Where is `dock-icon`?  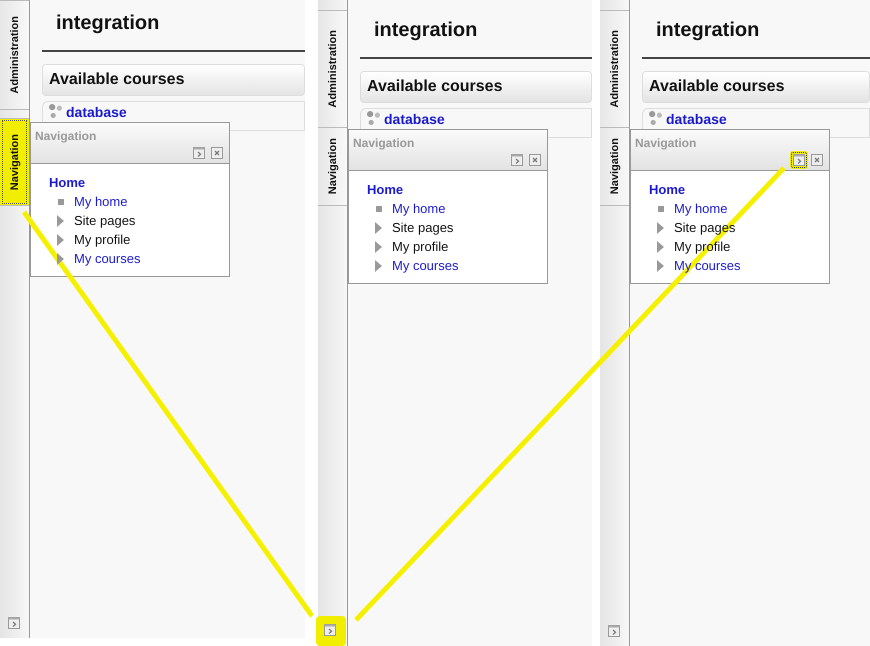 dock-icon is located at coordinates (799, 160).